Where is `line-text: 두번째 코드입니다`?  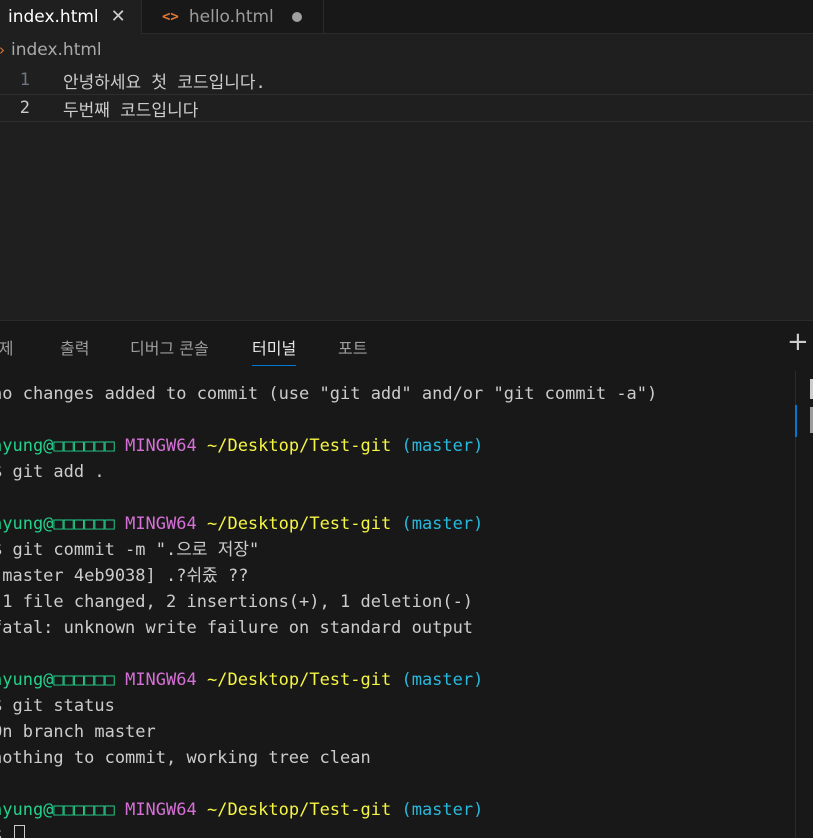
line-text: 두번째 코드입니다 is located at coordinates (130, 108).